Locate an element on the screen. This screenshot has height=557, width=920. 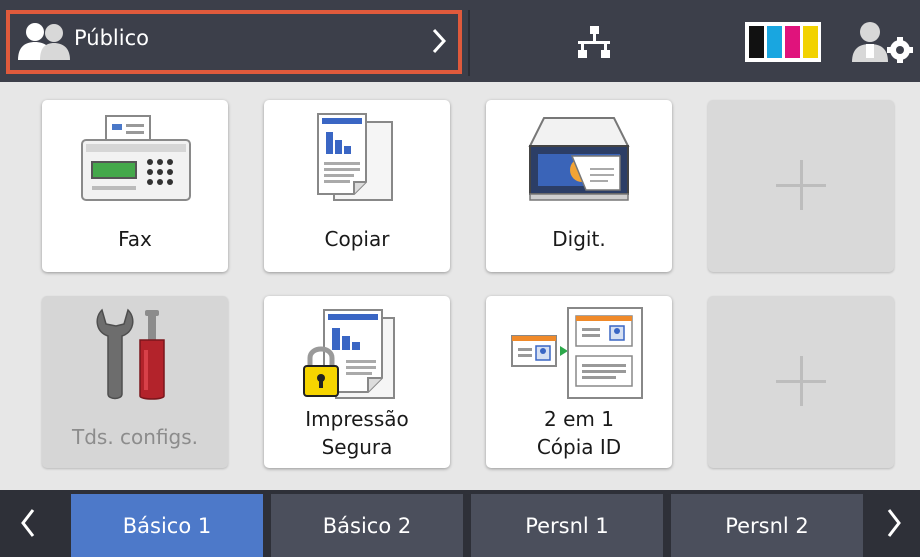
tab-label: Básico 2 is located at coordinates (367, 525).